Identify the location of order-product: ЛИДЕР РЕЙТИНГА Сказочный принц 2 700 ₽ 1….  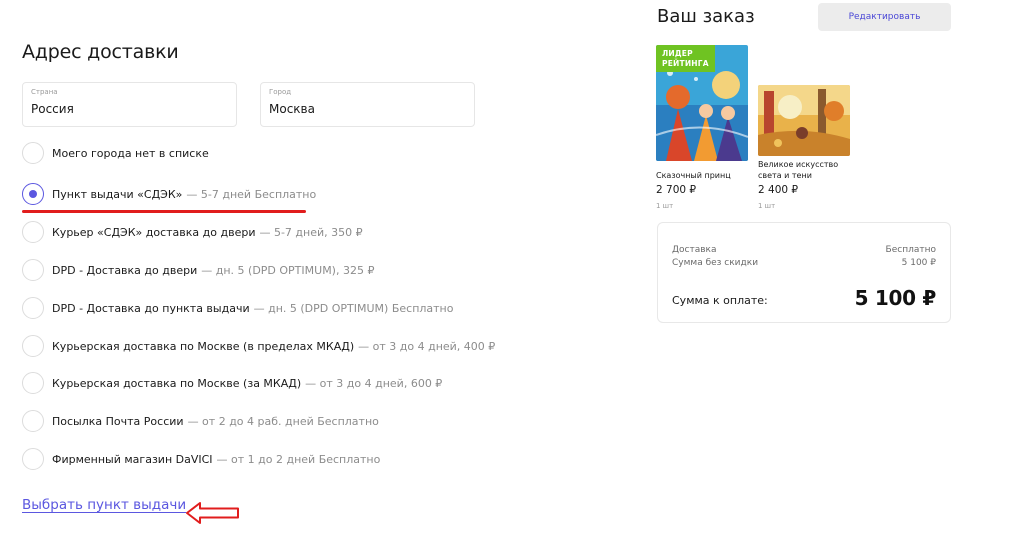
(702, 127).